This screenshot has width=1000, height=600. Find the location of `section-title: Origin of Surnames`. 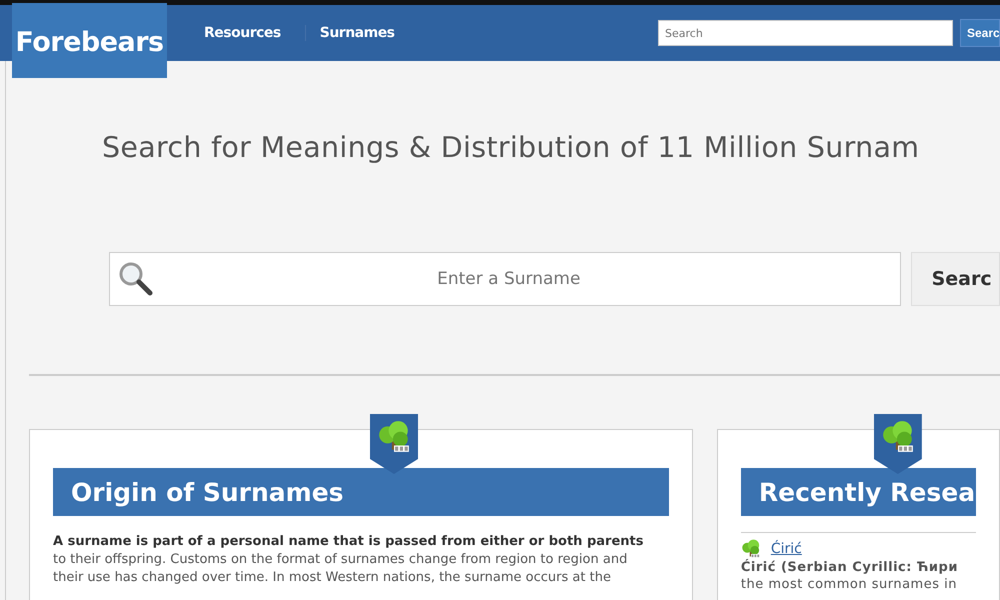

section-title: Origin of Surnames is located at coordinates (361, 492).